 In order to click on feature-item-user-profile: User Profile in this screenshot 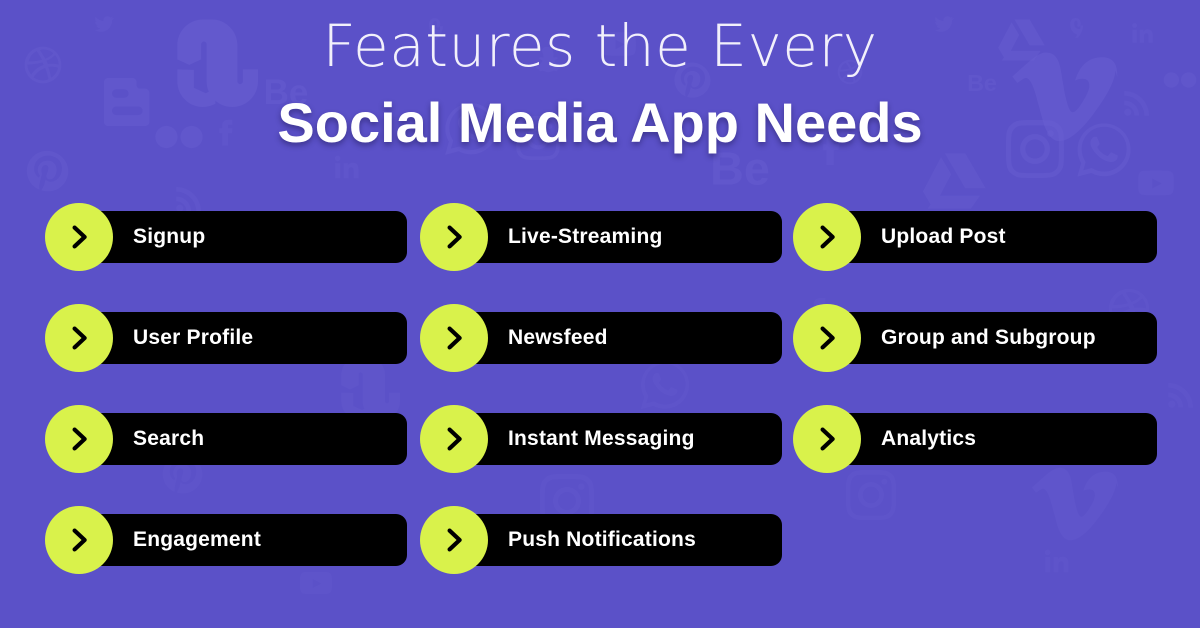, I will do `click(226, 338)`.